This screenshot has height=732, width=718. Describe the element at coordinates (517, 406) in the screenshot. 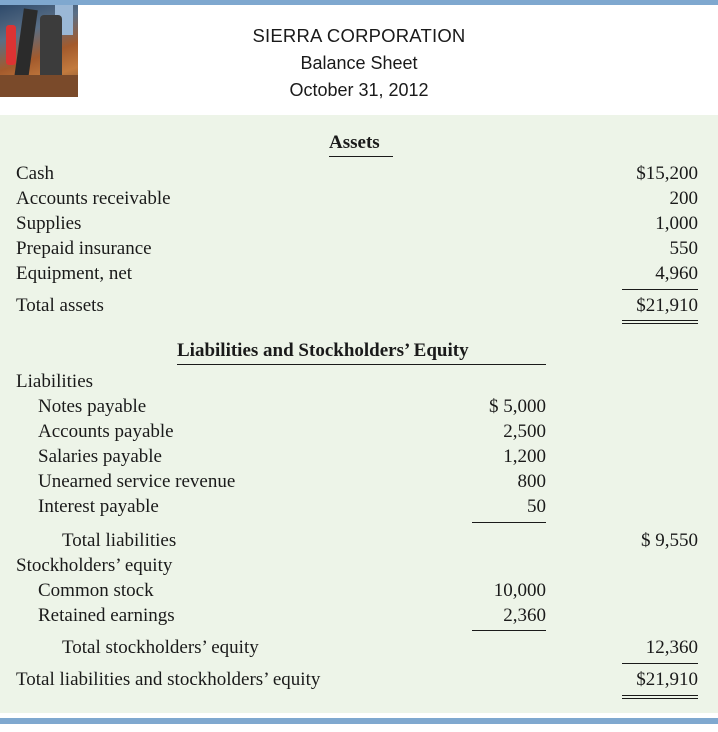

I see `liability-amount: $ 5,000` at that location.